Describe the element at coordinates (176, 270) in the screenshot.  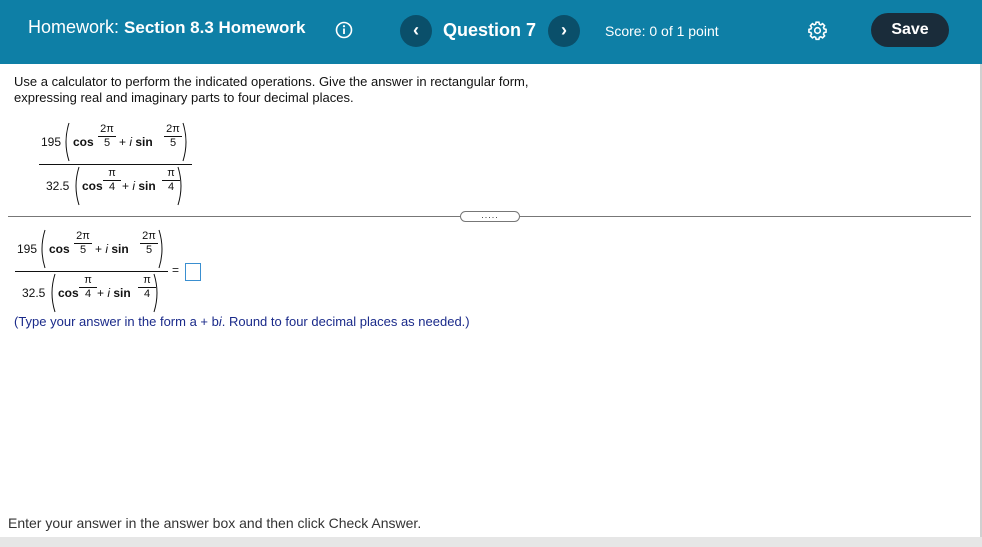
I see `equals-sign: =` at that location.